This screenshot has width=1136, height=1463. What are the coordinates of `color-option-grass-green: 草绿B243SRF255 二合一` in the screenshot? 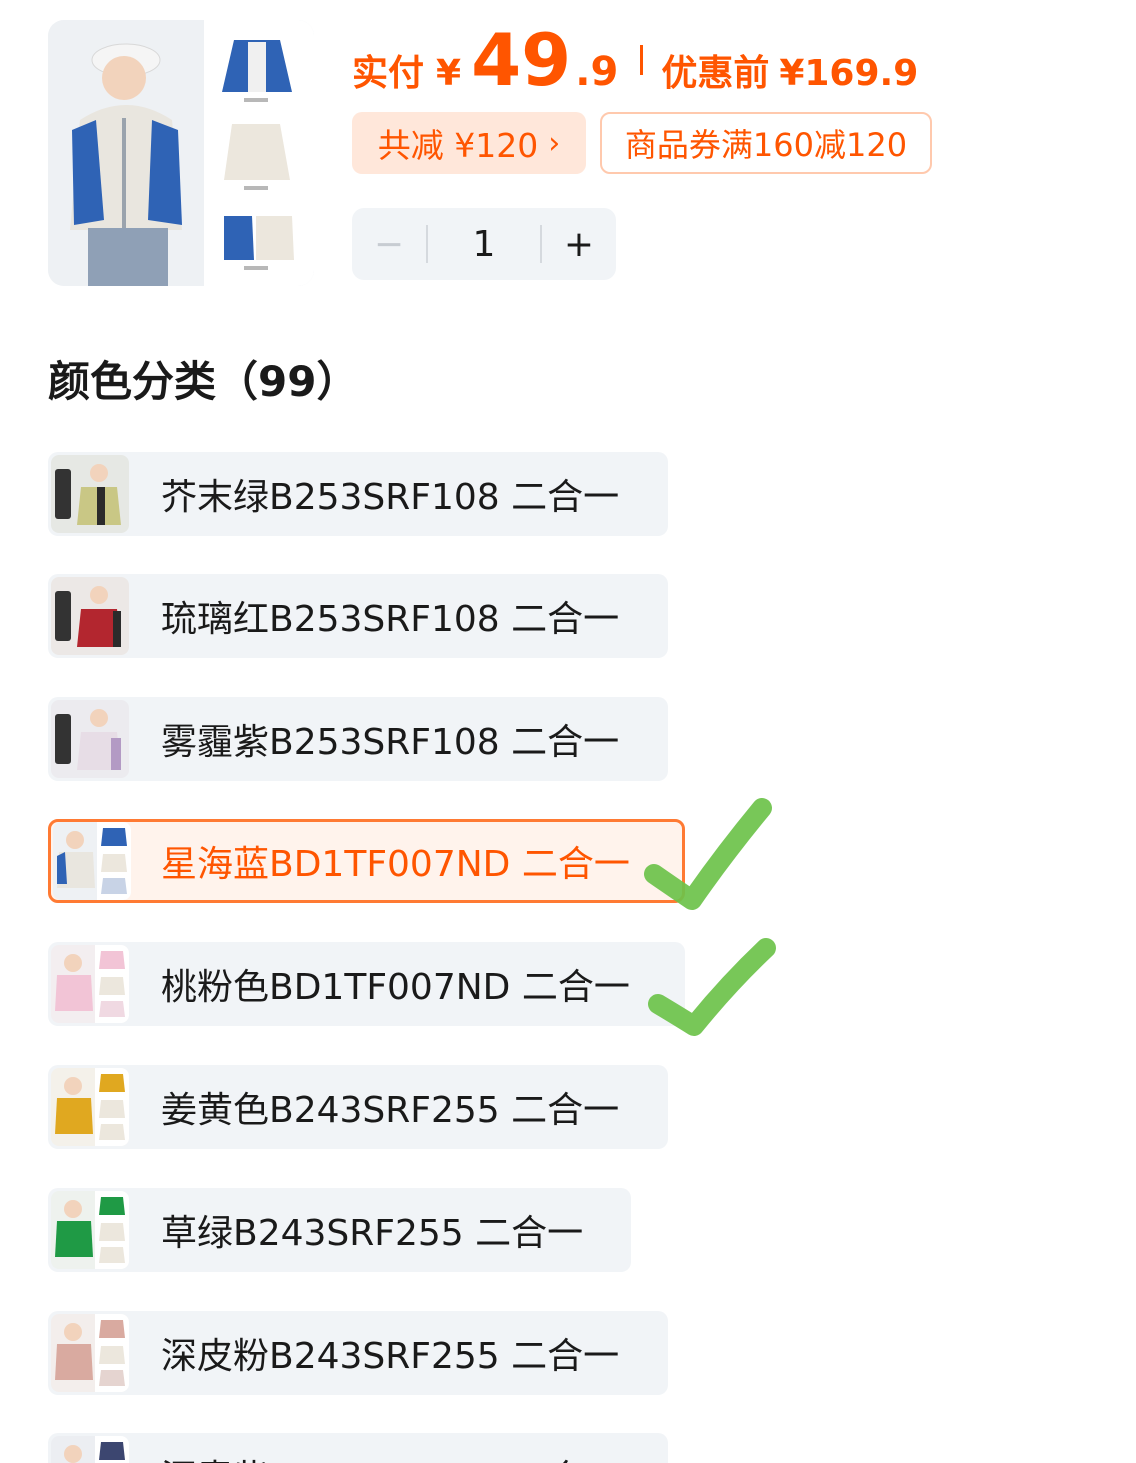 It's located at (339, 1230).